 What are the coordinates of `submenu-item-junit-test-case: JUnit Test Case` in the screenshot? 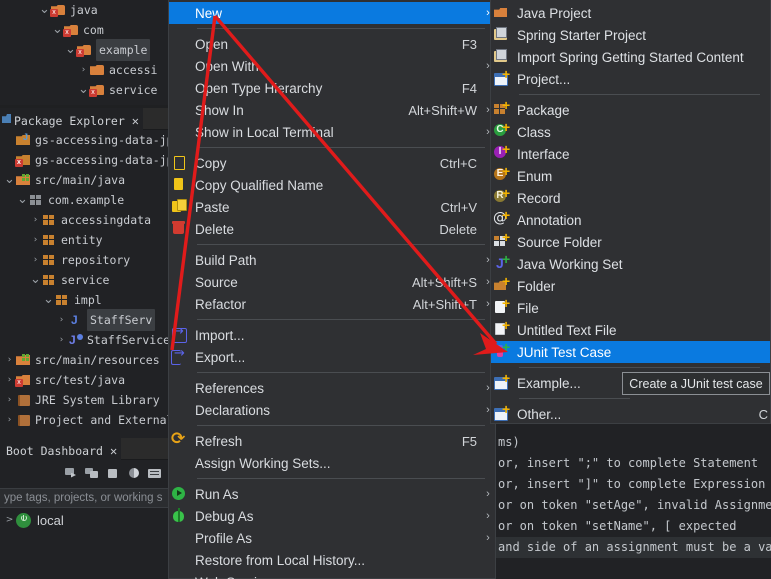 It's located at (630, 351).